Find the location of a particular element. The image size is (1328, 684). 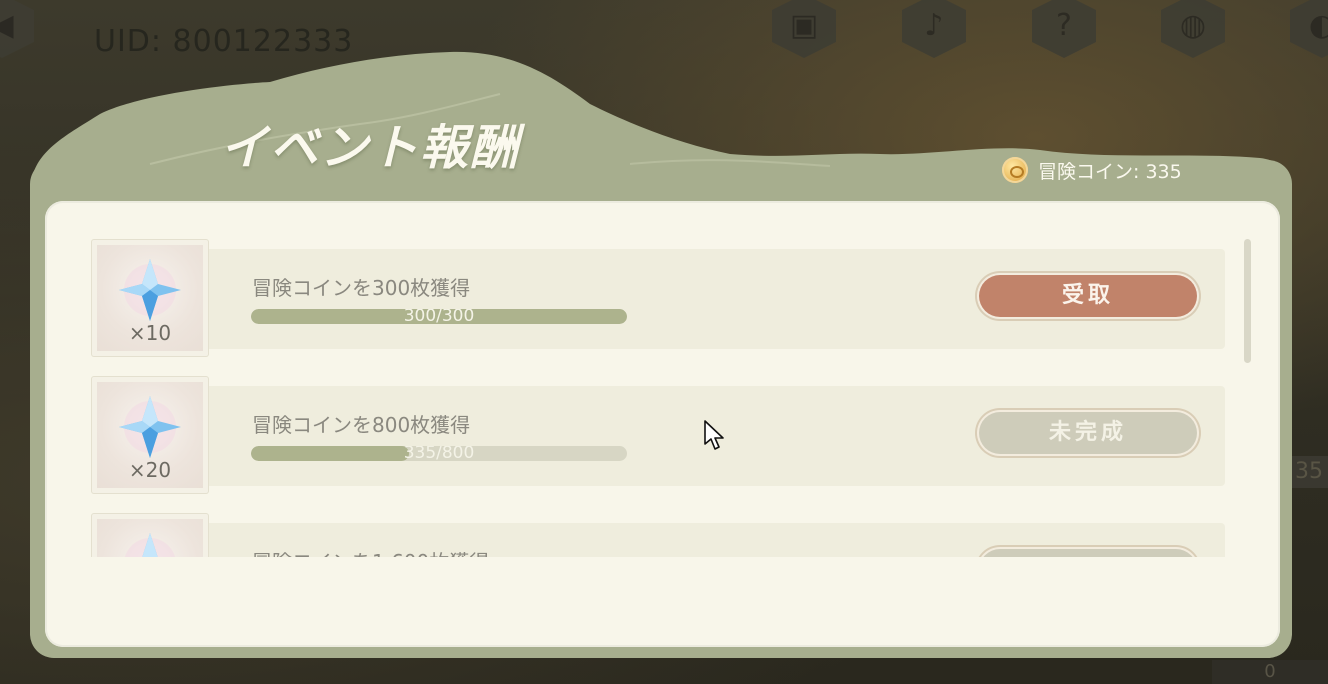

progress-bar: 335/800 is located at coordinates (439, 453).